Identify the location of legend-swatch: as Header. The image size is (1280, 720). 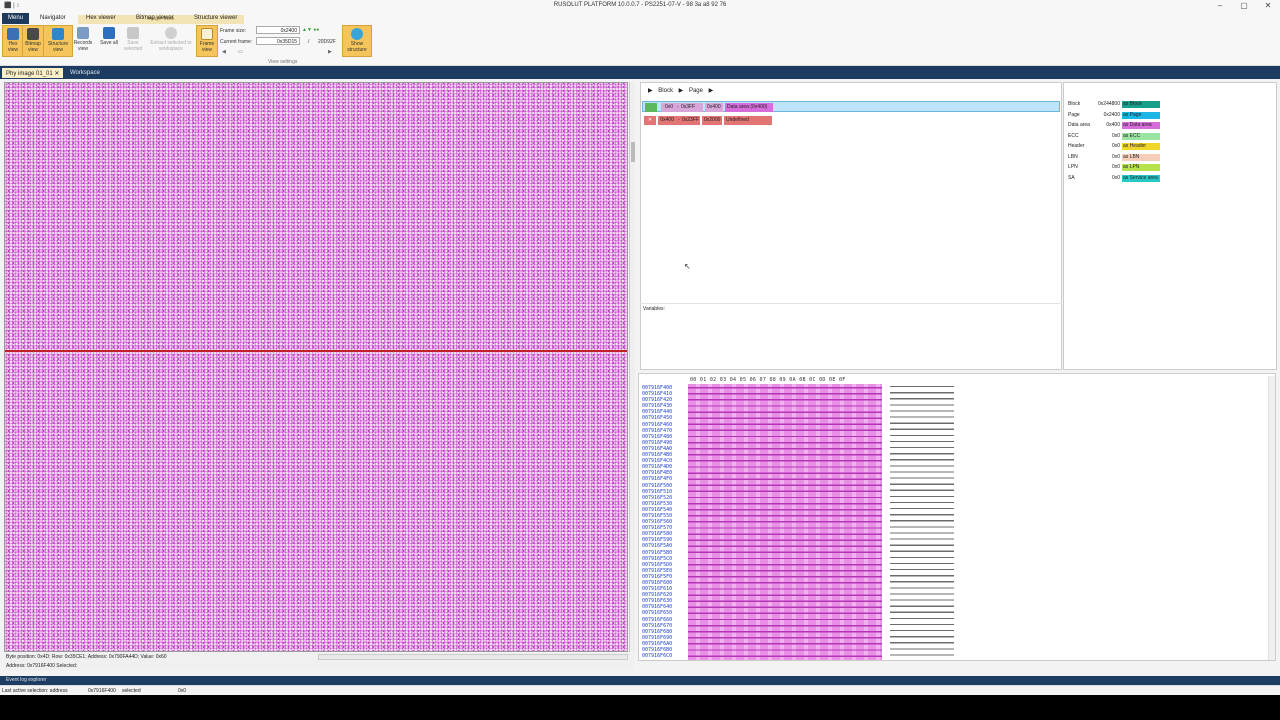
(1141, 146).